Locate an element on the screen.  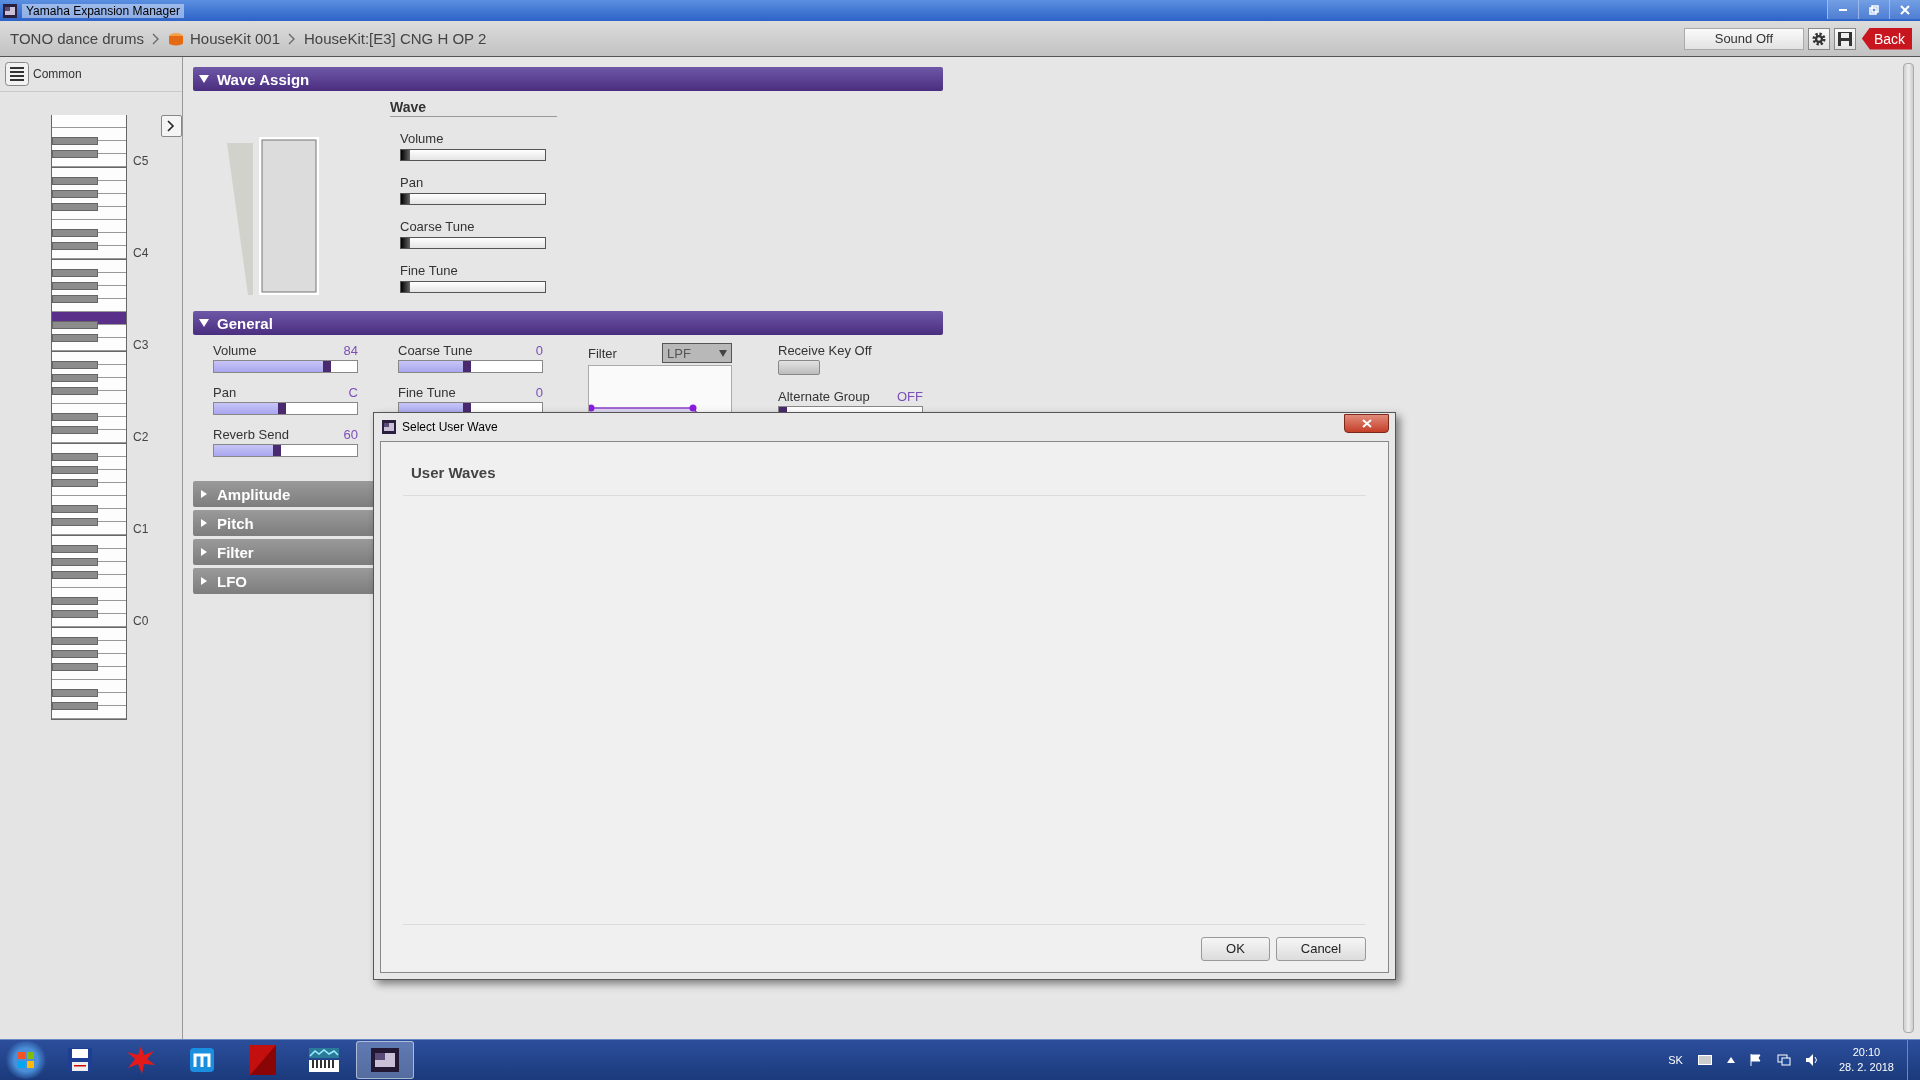
section-title: Amplitude is located at coordinates (254, 494).